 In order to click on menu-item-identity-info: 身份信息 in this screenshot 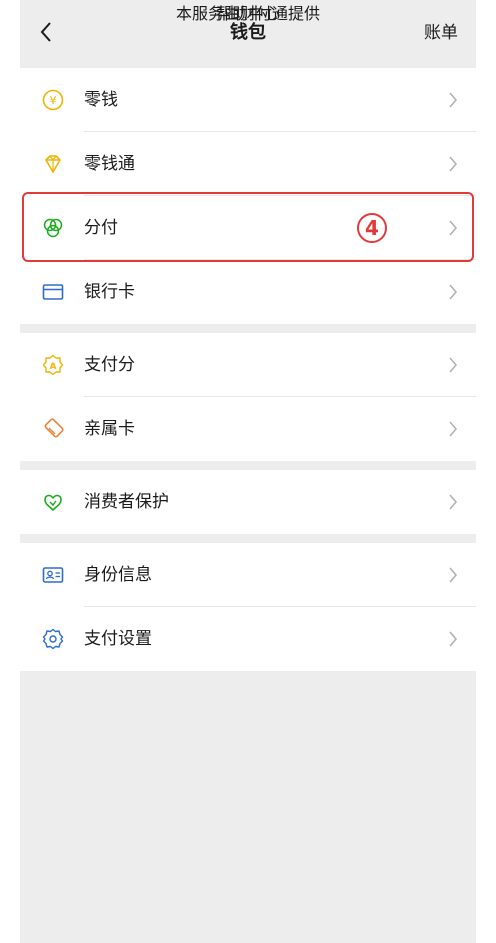, I will do `click(248, 575)`.